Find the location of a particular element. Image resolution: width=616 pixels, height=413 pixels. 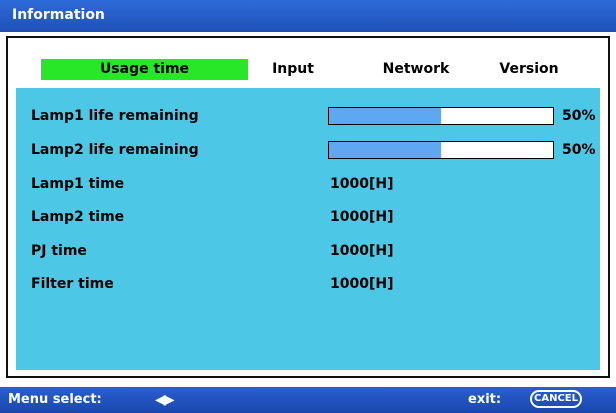

pj-time-row: PJ time 1000[H] is located at coordinates (308, 251).